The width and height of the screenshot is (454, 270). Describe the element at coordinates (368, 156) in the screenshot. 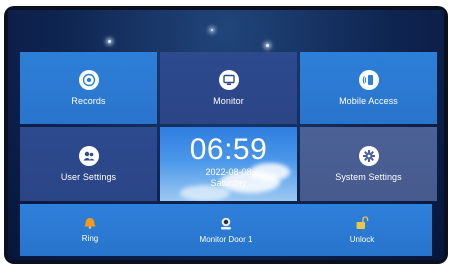

I see `gear-icon` at that location.